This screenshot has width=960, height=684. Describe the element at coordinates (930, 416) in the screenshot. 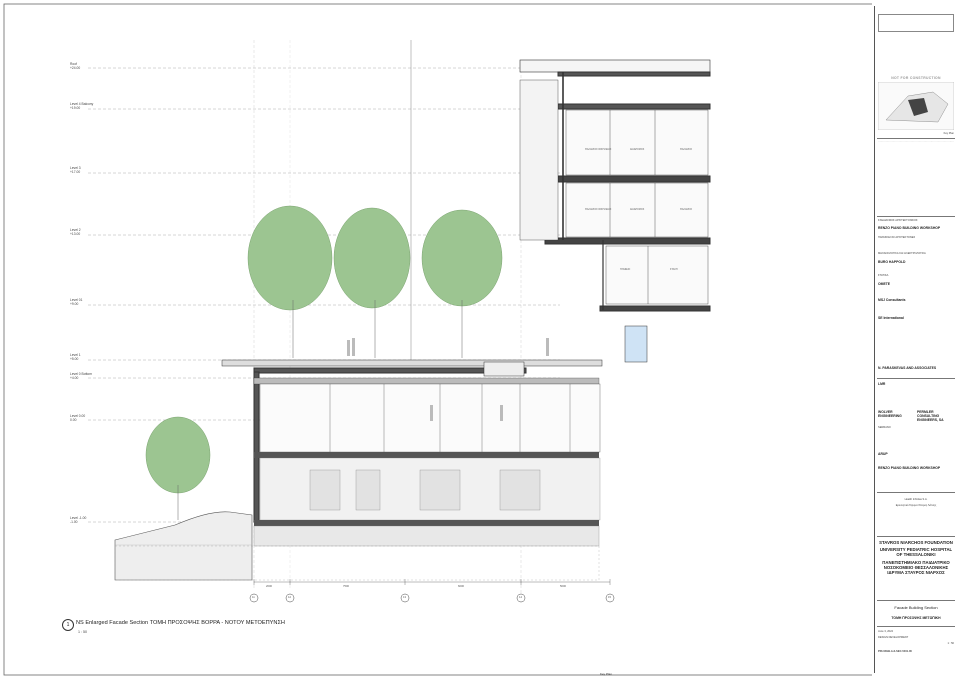

I see `consultant-13: PERMLER CONSULTING ENGINEERS, SA` at that location.